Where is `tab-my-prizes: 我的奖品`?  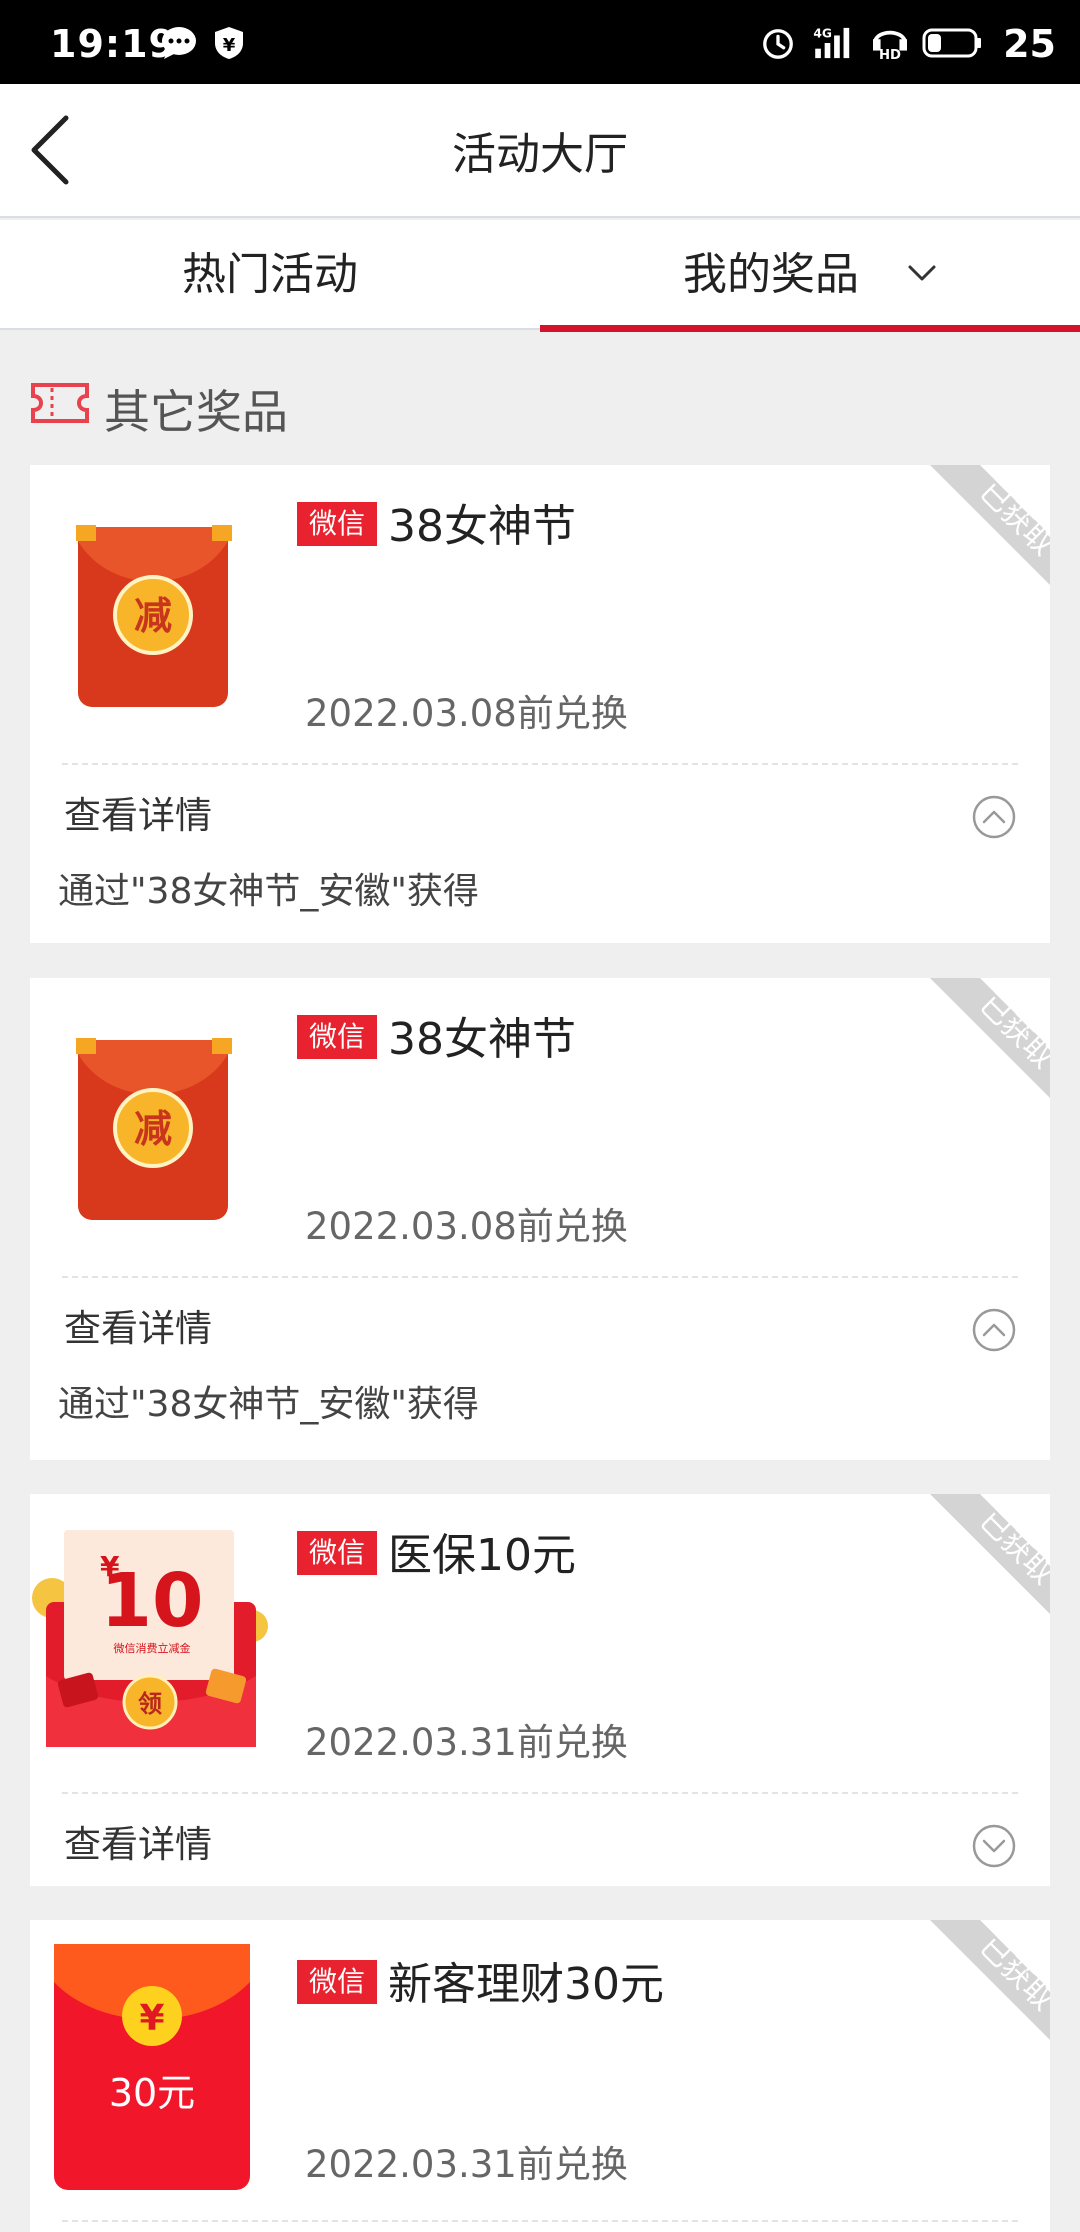 tab-my-prizes: 我的奖品 is located at coordinates (810, 276).